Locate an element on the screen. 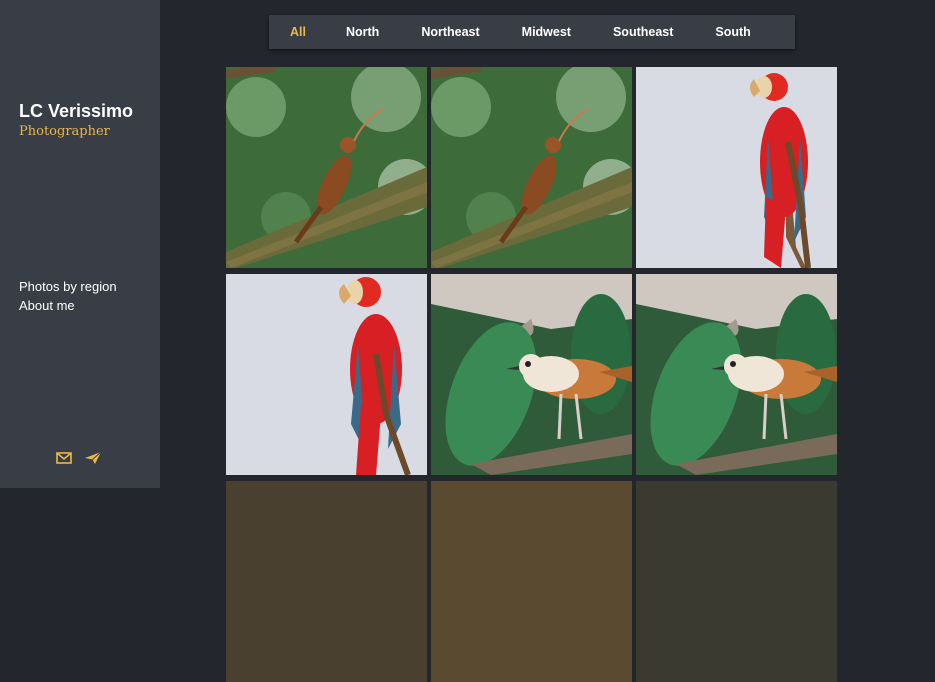 The image size is (935, 682). paper-plane-icon is located at coordinates (93, 458).